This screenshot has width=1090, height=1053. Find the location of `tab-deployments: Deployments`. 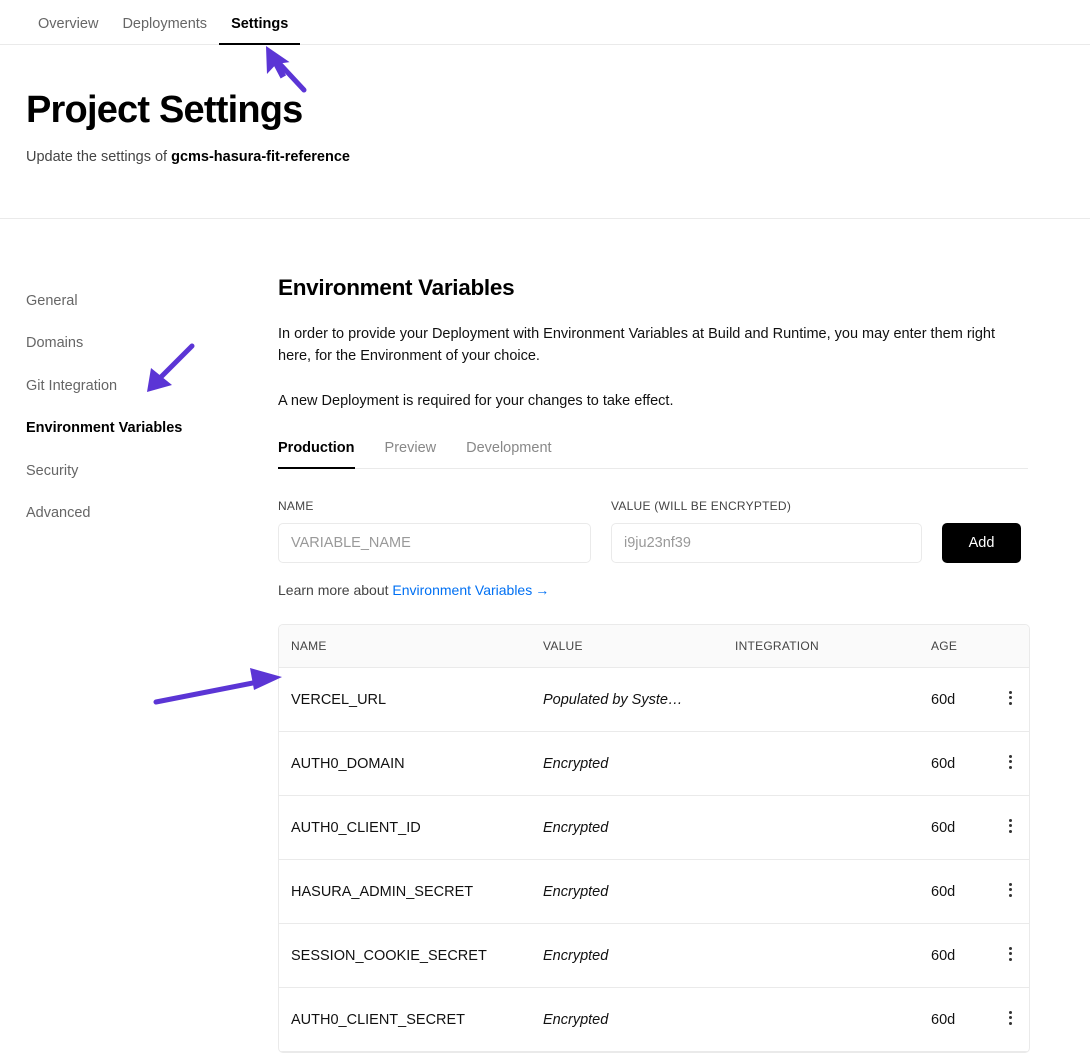

tab-deployments: Deployments is located at coordinates (164, 30).